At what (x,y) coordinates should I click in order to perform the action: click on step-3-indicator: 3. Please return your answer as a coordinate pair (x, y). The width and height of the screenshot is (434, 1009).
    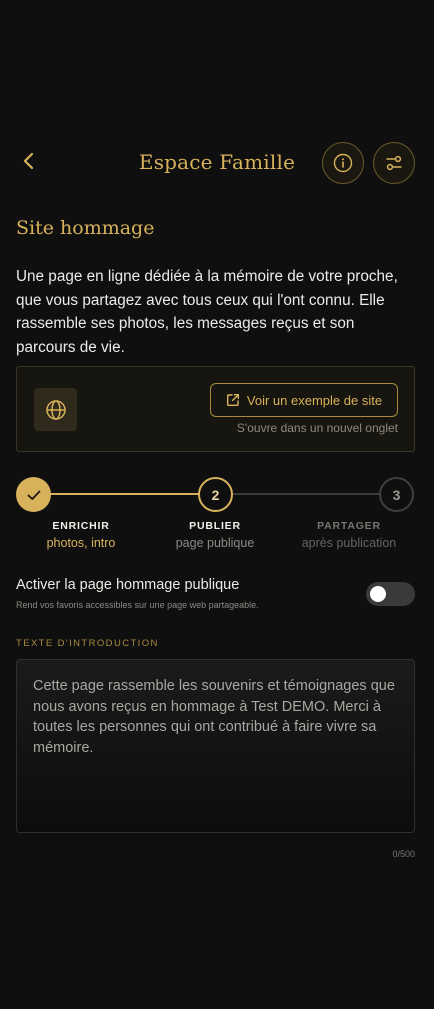
    Looking at the image, I should click on (396, 494).